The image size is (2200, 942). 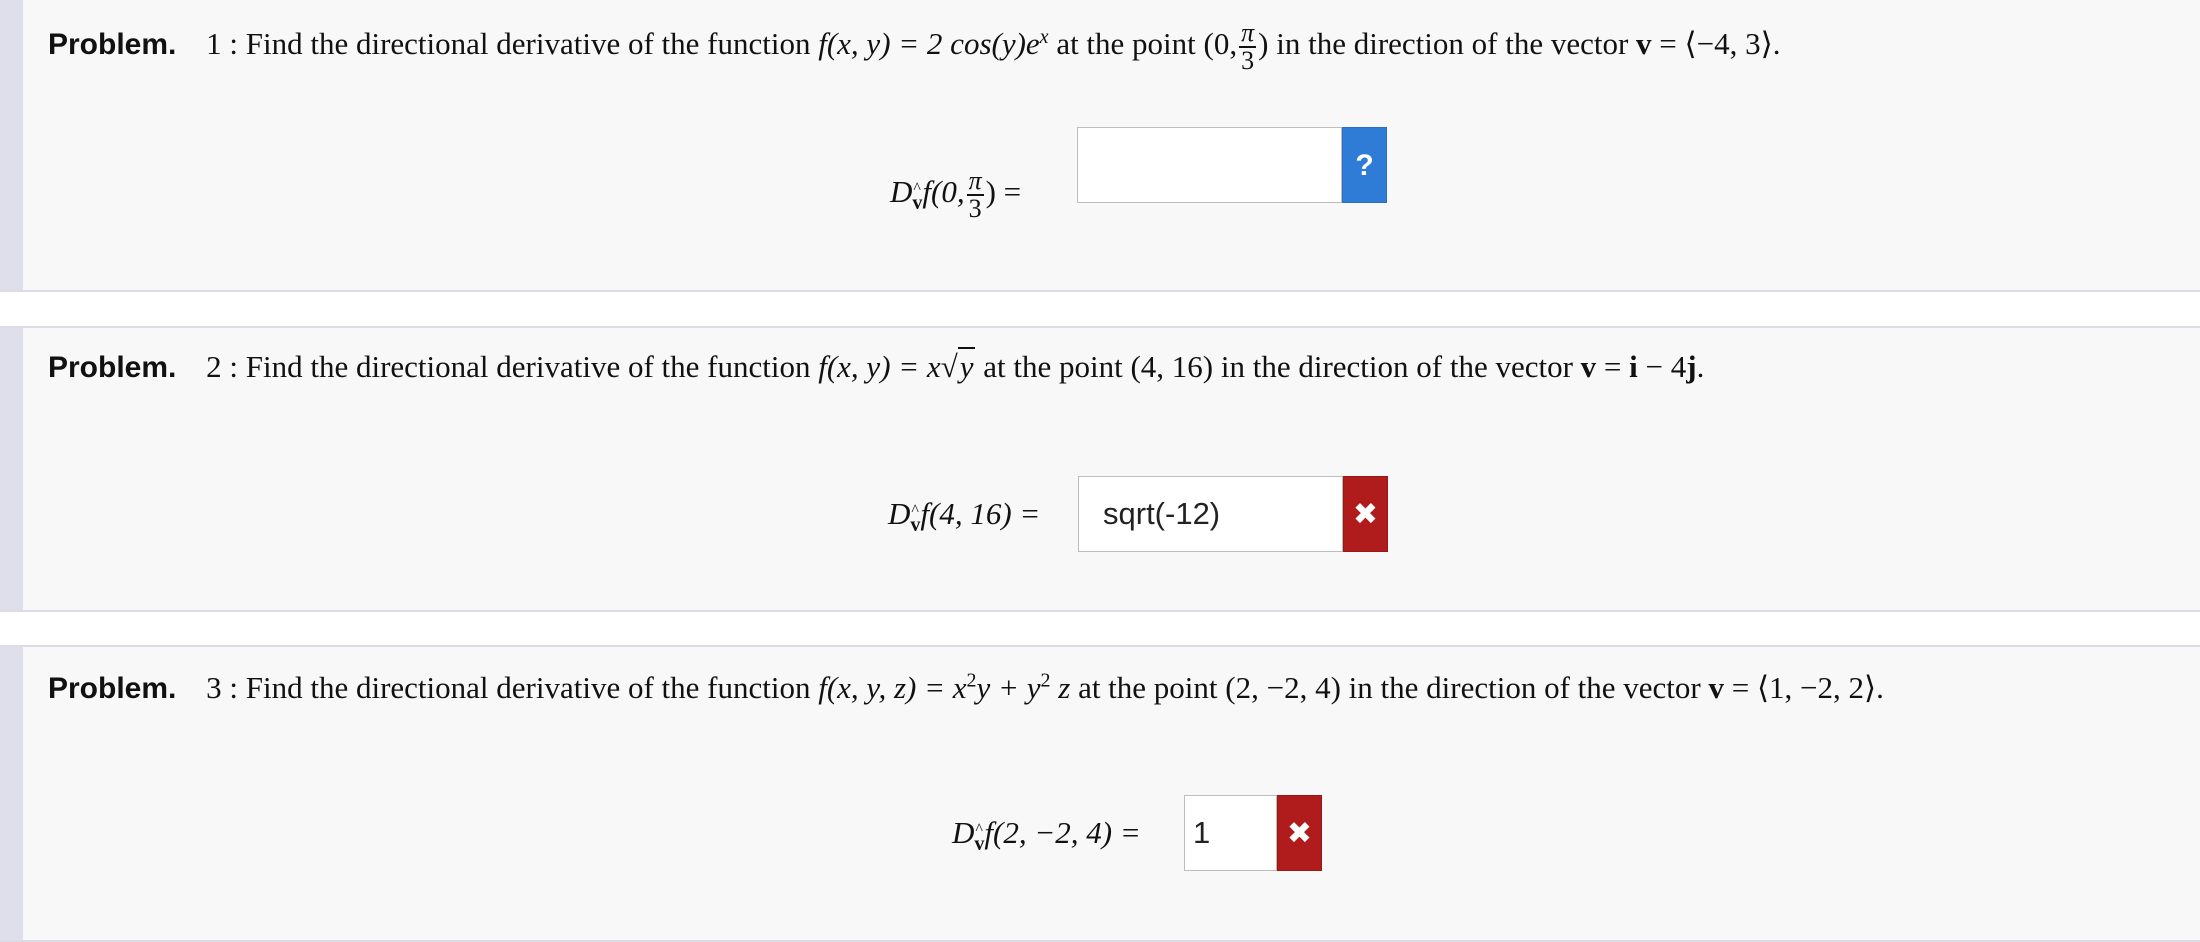 I want to click on problem-2-vector-minus: − 4, so click(x=1662, y=366).